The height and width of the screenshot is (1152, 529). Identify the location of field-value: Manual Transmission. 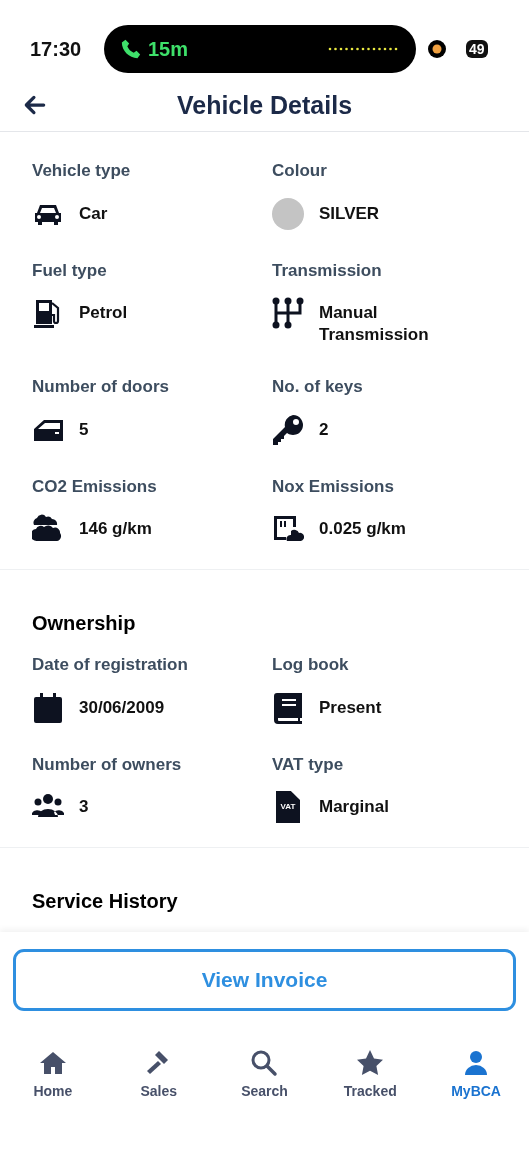
(374, 324).